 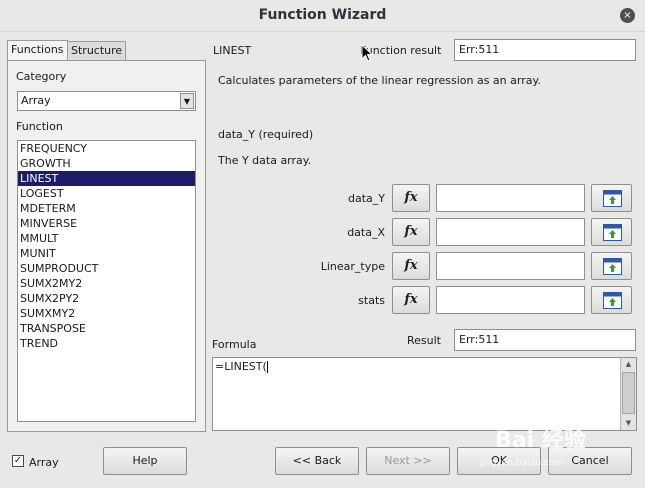 What do you see at coordinates (499, 461) in the screenshot?
I see `ok-button: OK` at bounding box center [499, 461].